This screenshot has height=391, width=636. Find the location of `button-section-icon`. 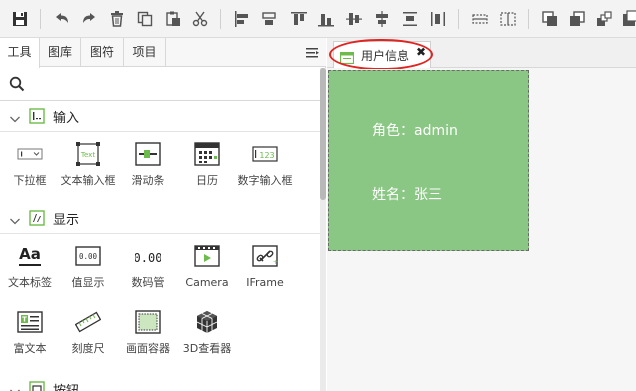

button-section-icon is located at coordinates (37, 386).